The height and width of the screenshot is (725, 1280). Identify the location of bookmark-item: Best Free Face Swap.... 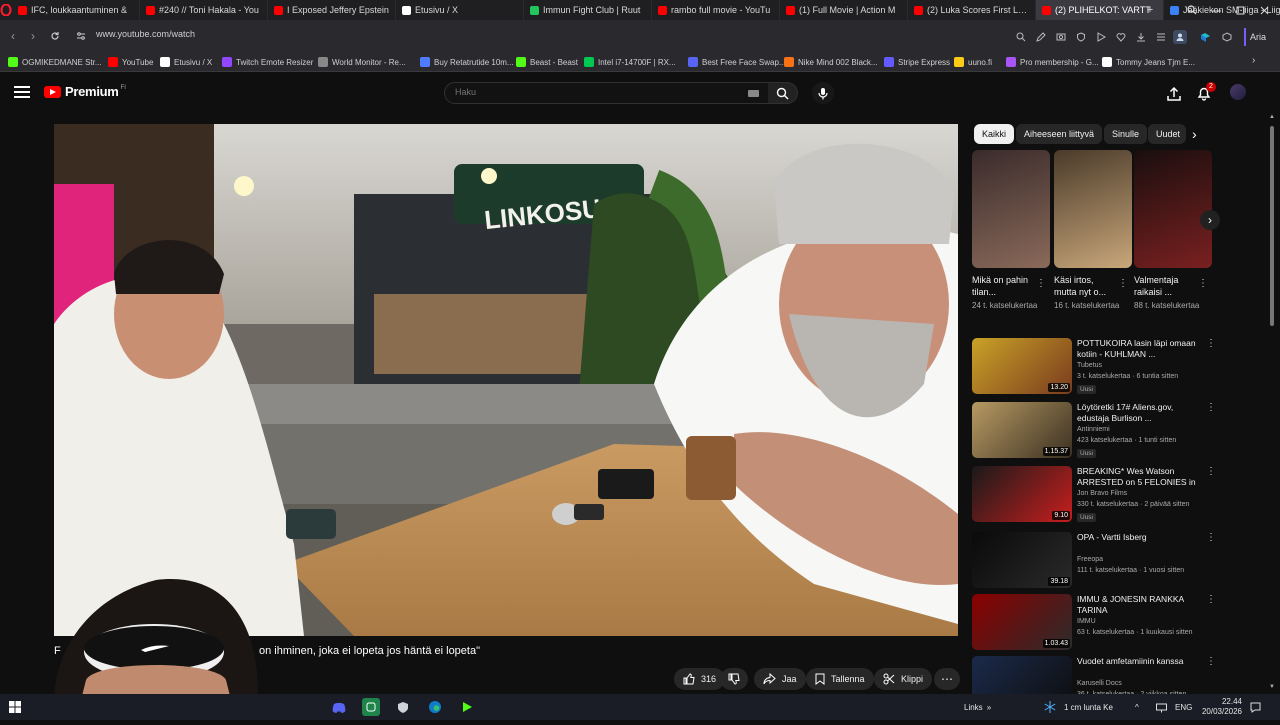
(737, 62).